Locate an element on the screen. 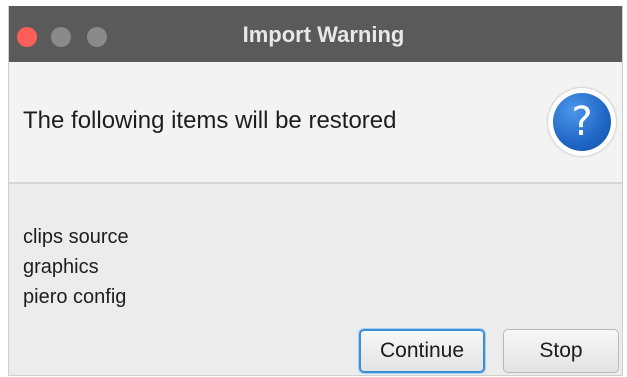 This screenshot has height=377, width=627. list-item: graphics is located at coordinates (61, 267).